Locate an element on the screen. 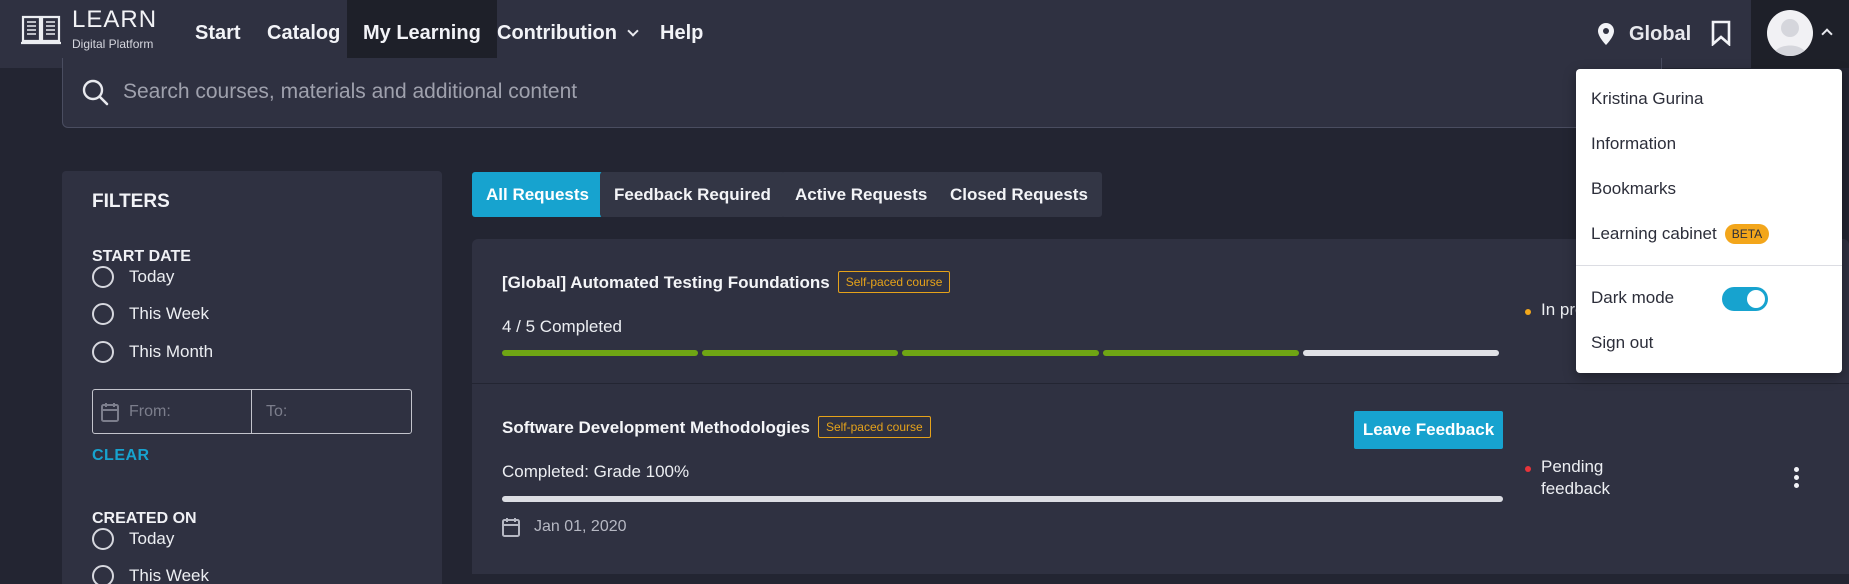 This screenshot has width=1849, height=584. logo: LEARN Digital Platform is located at coordinates (88, 29).